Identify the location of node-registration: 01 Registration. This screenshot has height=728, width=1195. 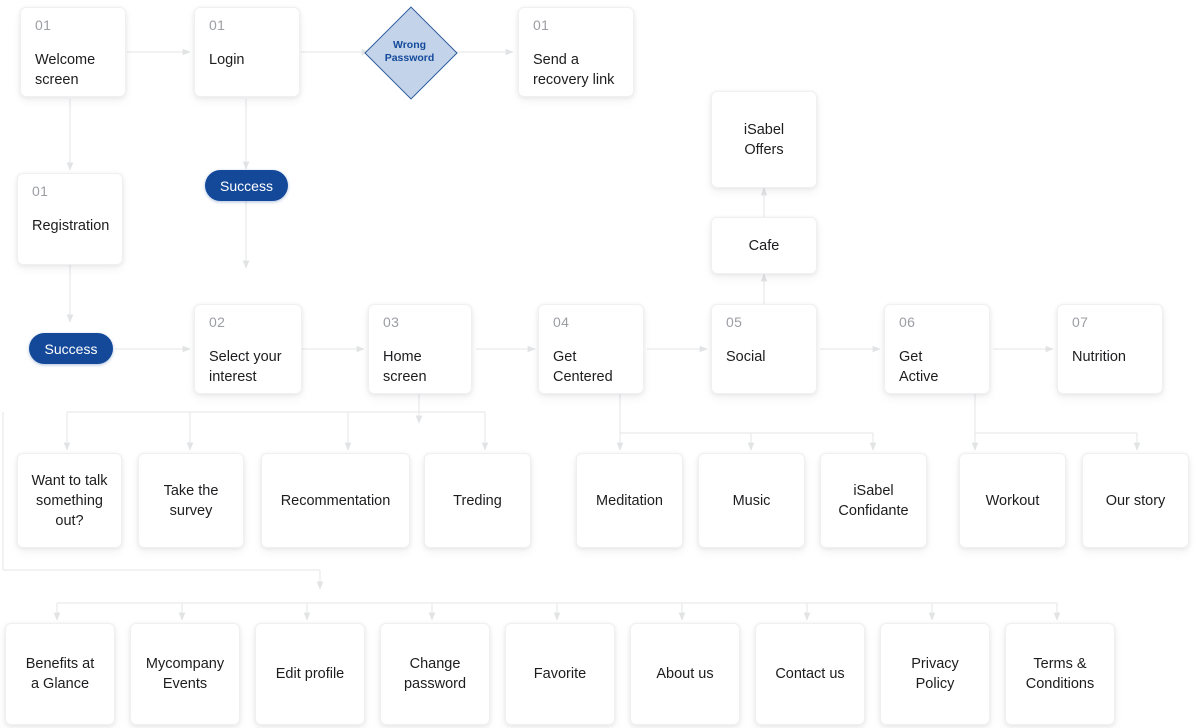
(70, 219).